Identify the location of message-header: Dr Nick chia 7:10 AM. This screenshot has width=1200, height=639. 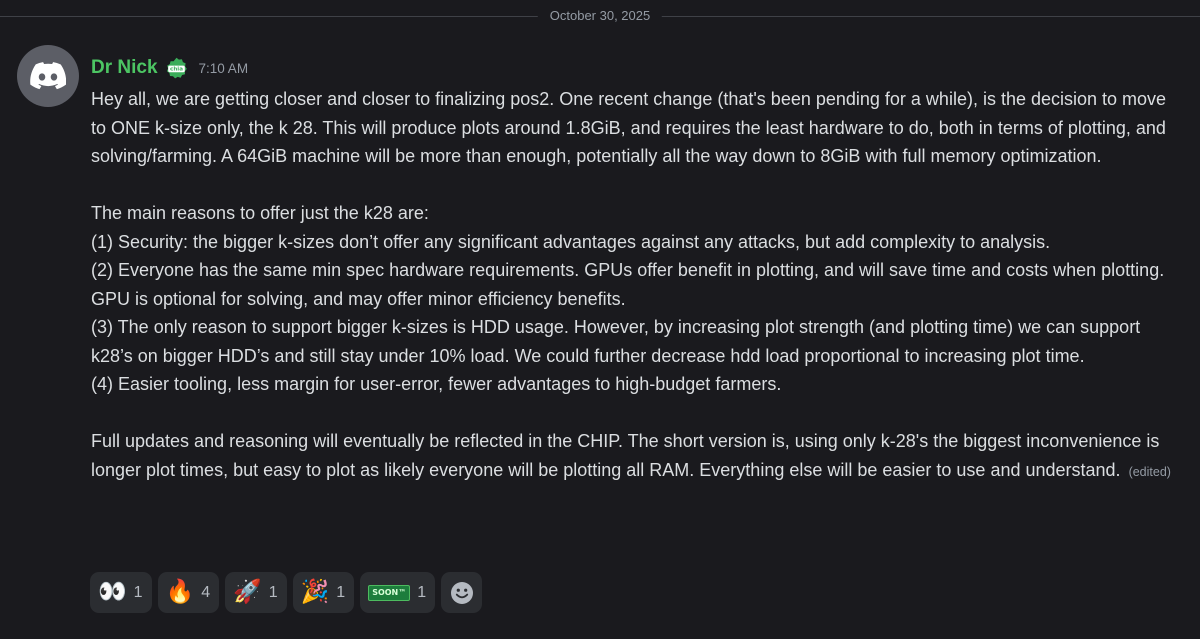
(169, 68).